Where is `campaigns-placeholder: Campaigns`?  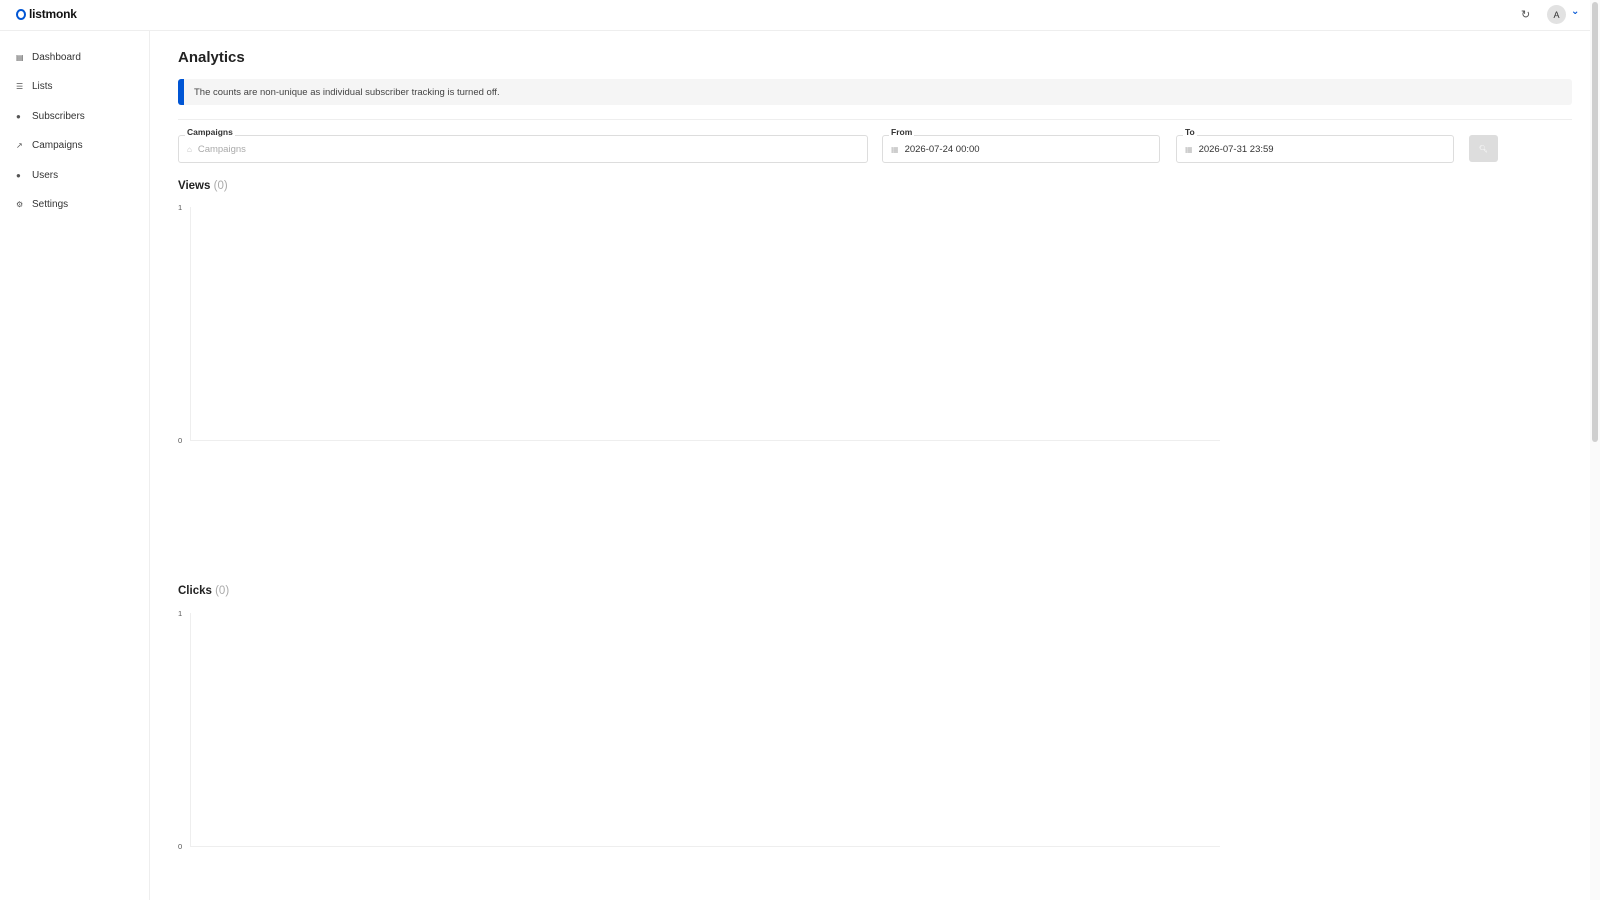
campaigns-placeholder: Campaigns is located at coordinates (221, 149).